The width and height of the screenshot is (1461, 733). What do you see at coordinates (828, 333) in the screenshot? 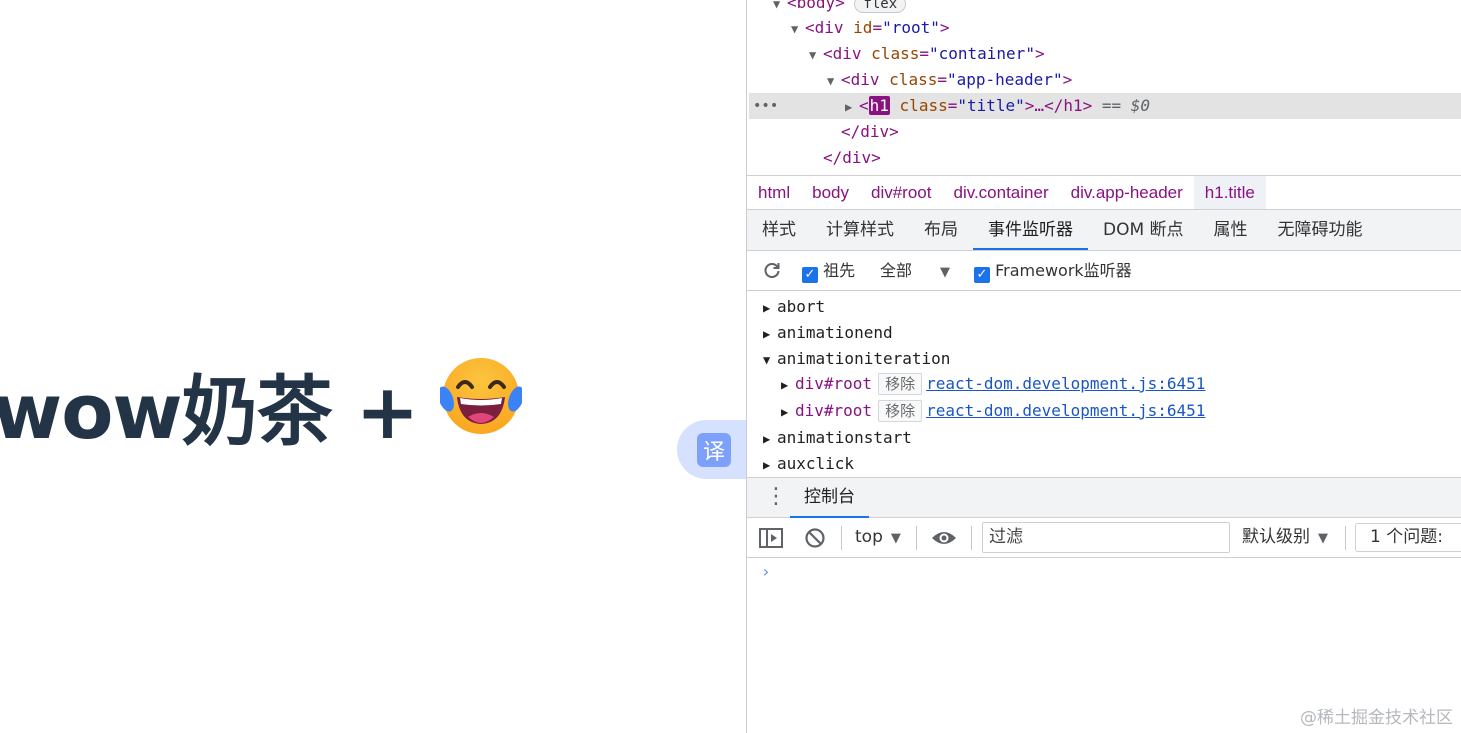
I see `event-animationend: ▶ animationend` at bounding box center [828, 333].